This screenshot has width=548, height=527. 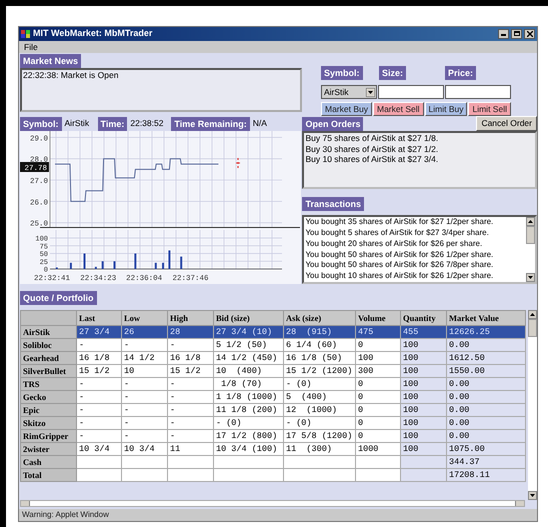 I want to click on row-header: 2wister, so click(x=48, y=449).